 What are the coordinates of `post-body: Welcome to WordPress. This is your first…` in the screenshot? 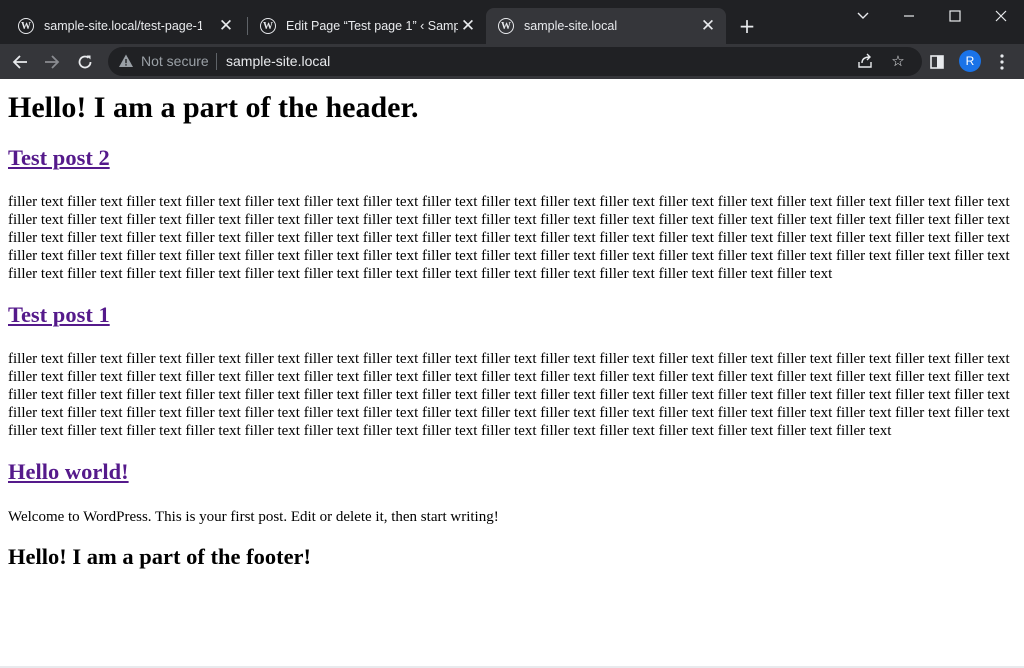 It's located at (253, 517).